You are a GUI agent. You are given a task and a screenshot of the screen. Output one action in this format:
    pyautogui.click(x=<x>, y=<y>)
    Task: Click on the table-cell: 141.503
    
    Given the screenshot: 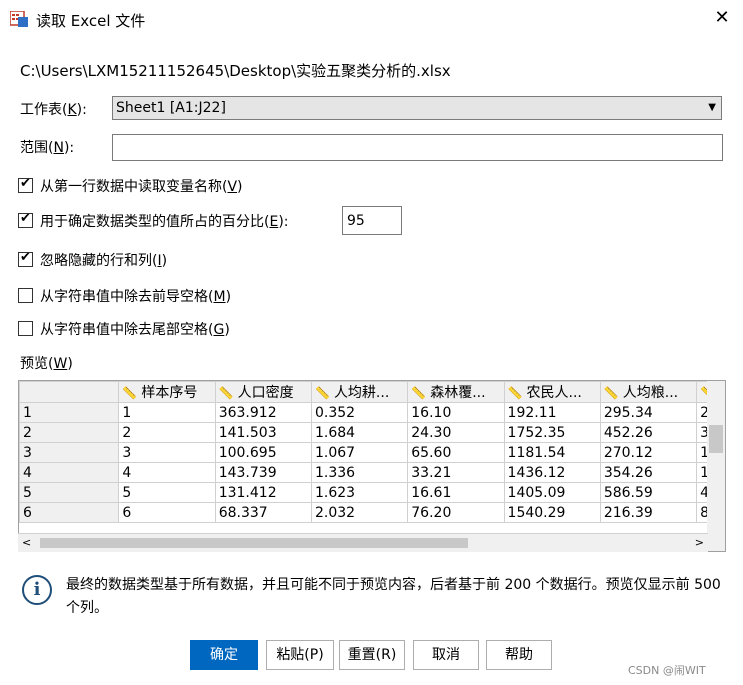 What is the action you would take?
    pyautogui.click(x=263, y=432)
    